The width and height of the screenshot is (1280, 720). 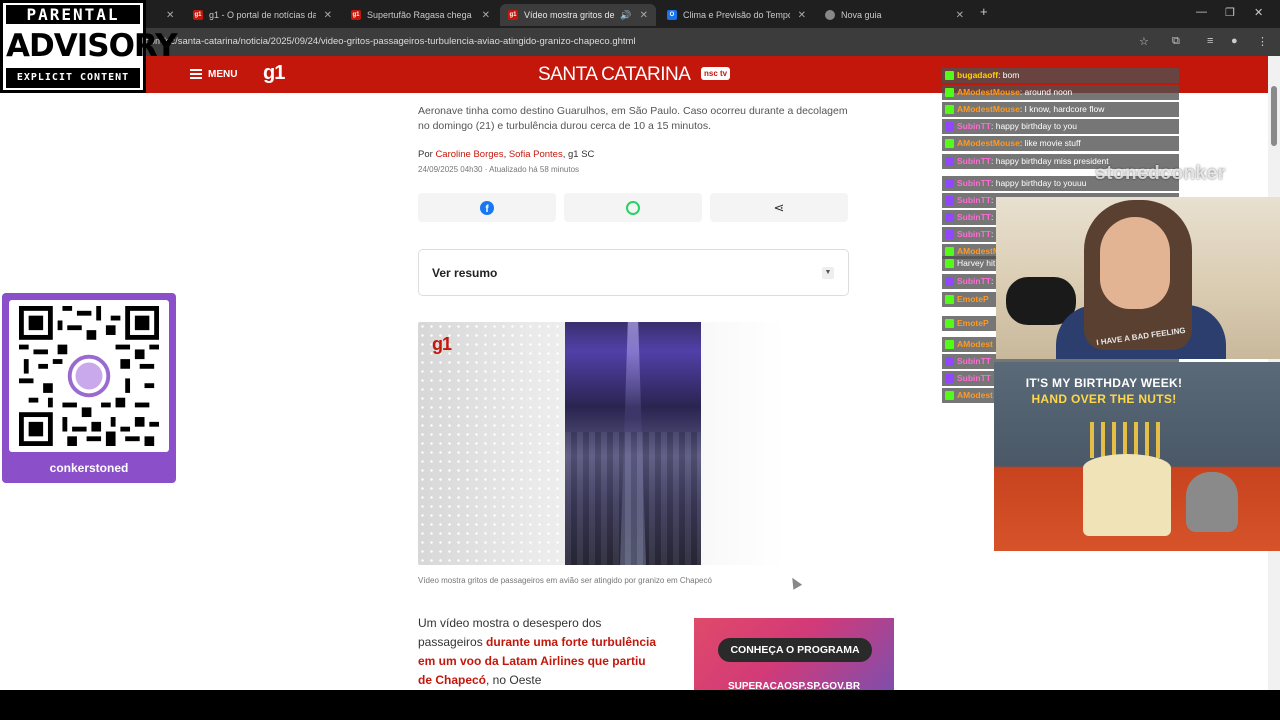 What do you see at coordinates (274, 73) in the screenshot?
I see `g1-logo: g1` at bounding box center [274, 73].